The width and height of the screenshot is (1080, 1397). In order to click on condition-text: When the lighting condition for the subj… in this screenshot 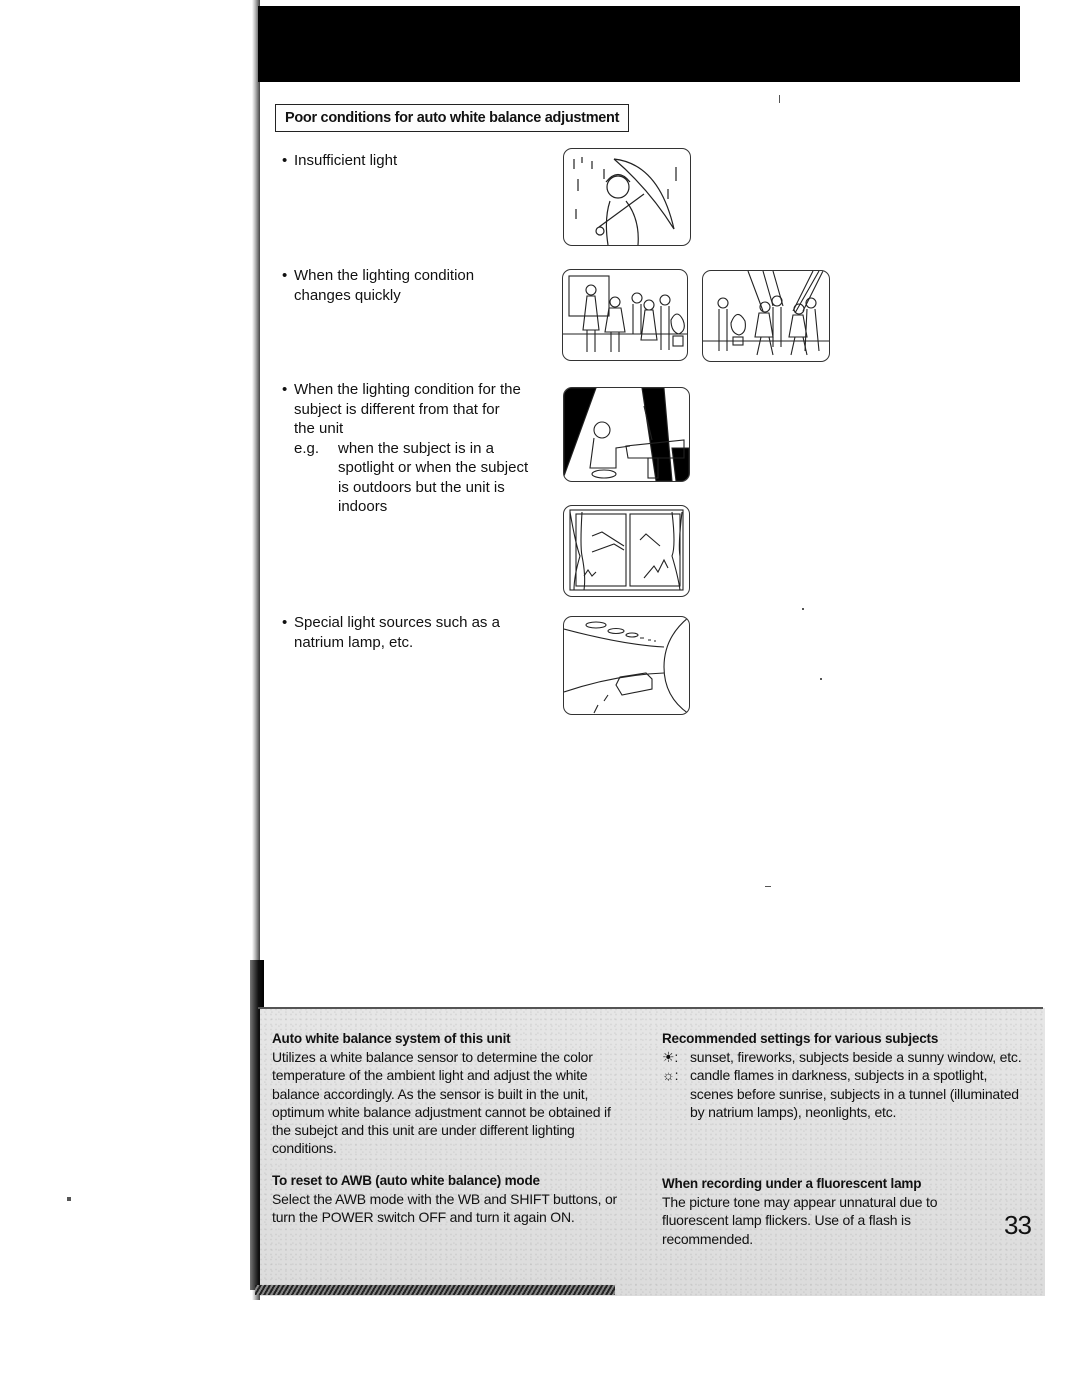, I will do `click(407, 409)`.